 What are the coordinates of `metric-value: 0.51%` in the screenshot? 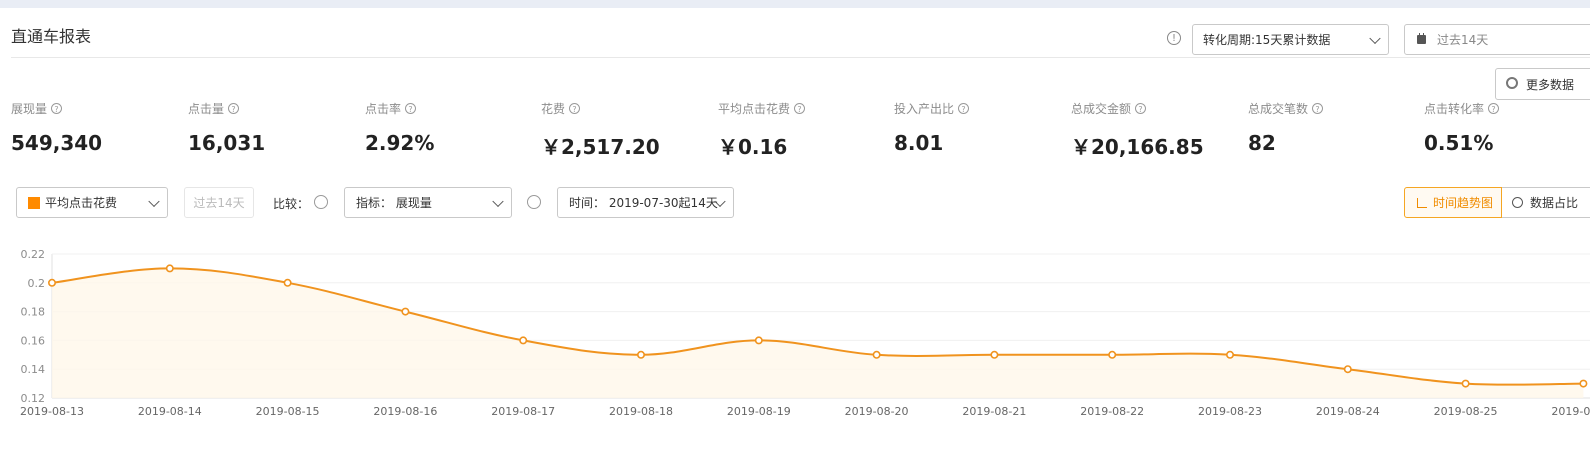 It's located at (1459, 143).